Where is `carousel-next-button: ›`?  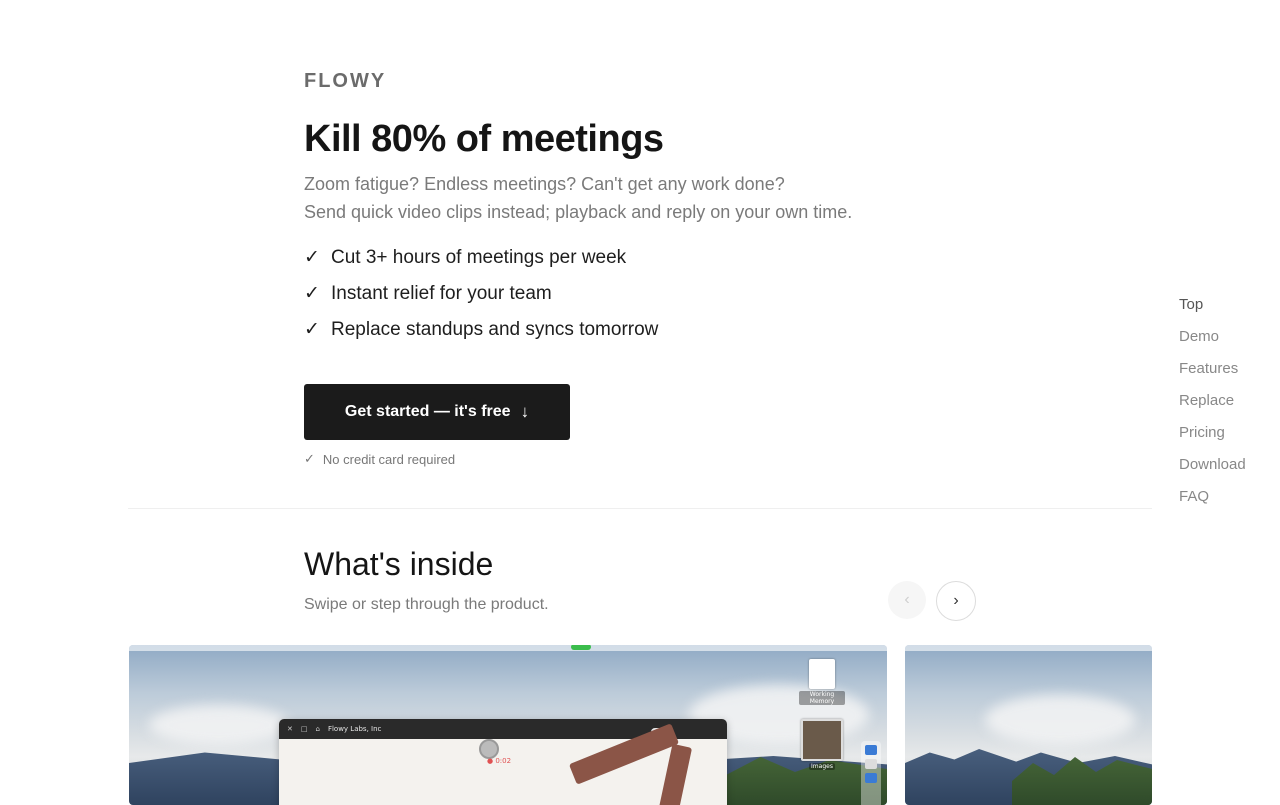 carousel-next-button: › is located at coordinates (956, 601).